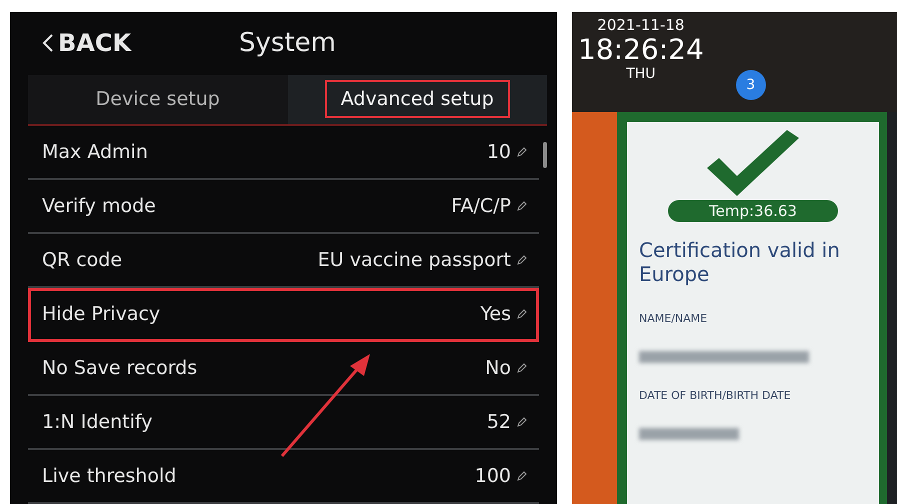  What do you see at coordinates (414, 260) in the screenshot?
I see `setting-value: EU vaccine passport` at bounding box center [414, 260].